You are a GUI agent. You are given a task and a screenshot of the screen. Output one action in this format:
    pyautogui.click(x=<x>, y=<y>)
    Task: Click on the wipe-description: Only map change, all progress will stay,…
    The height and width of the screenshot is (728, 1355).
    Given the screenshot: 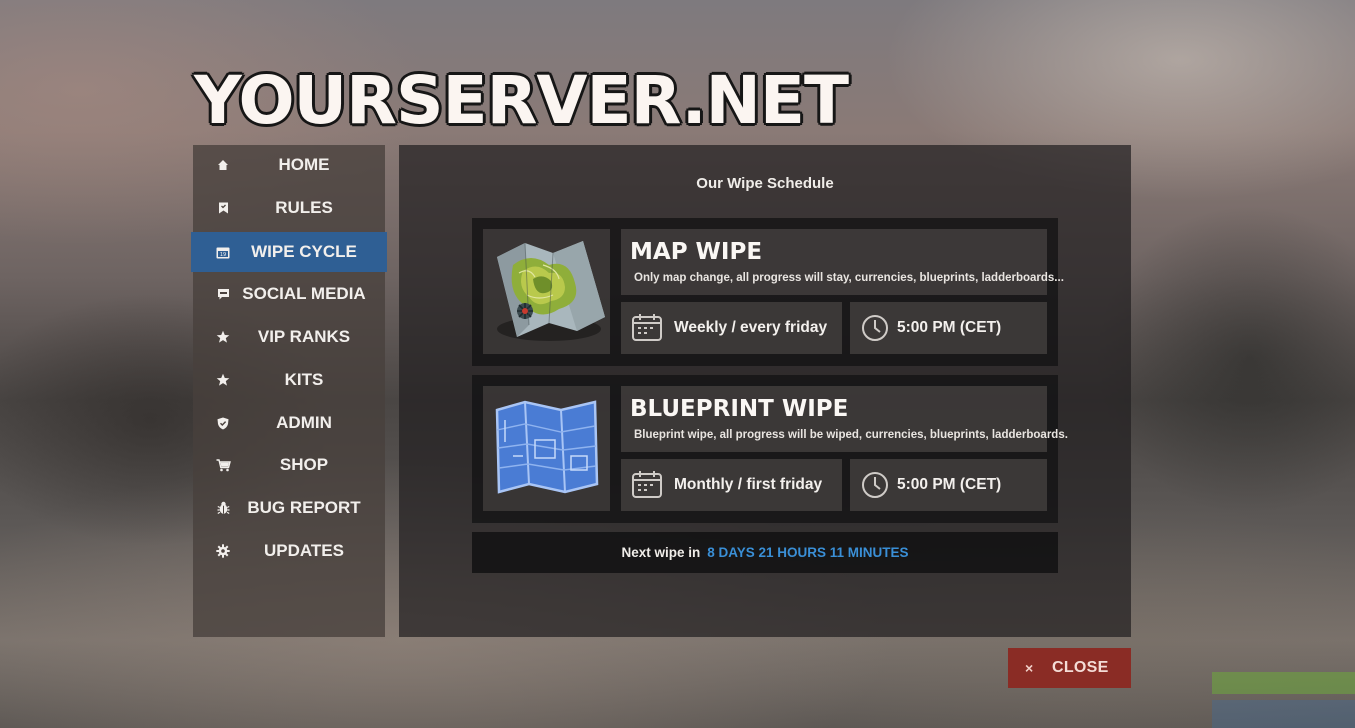 What is the action you would take?
    pyautogui.click(x=849, y=278)
    